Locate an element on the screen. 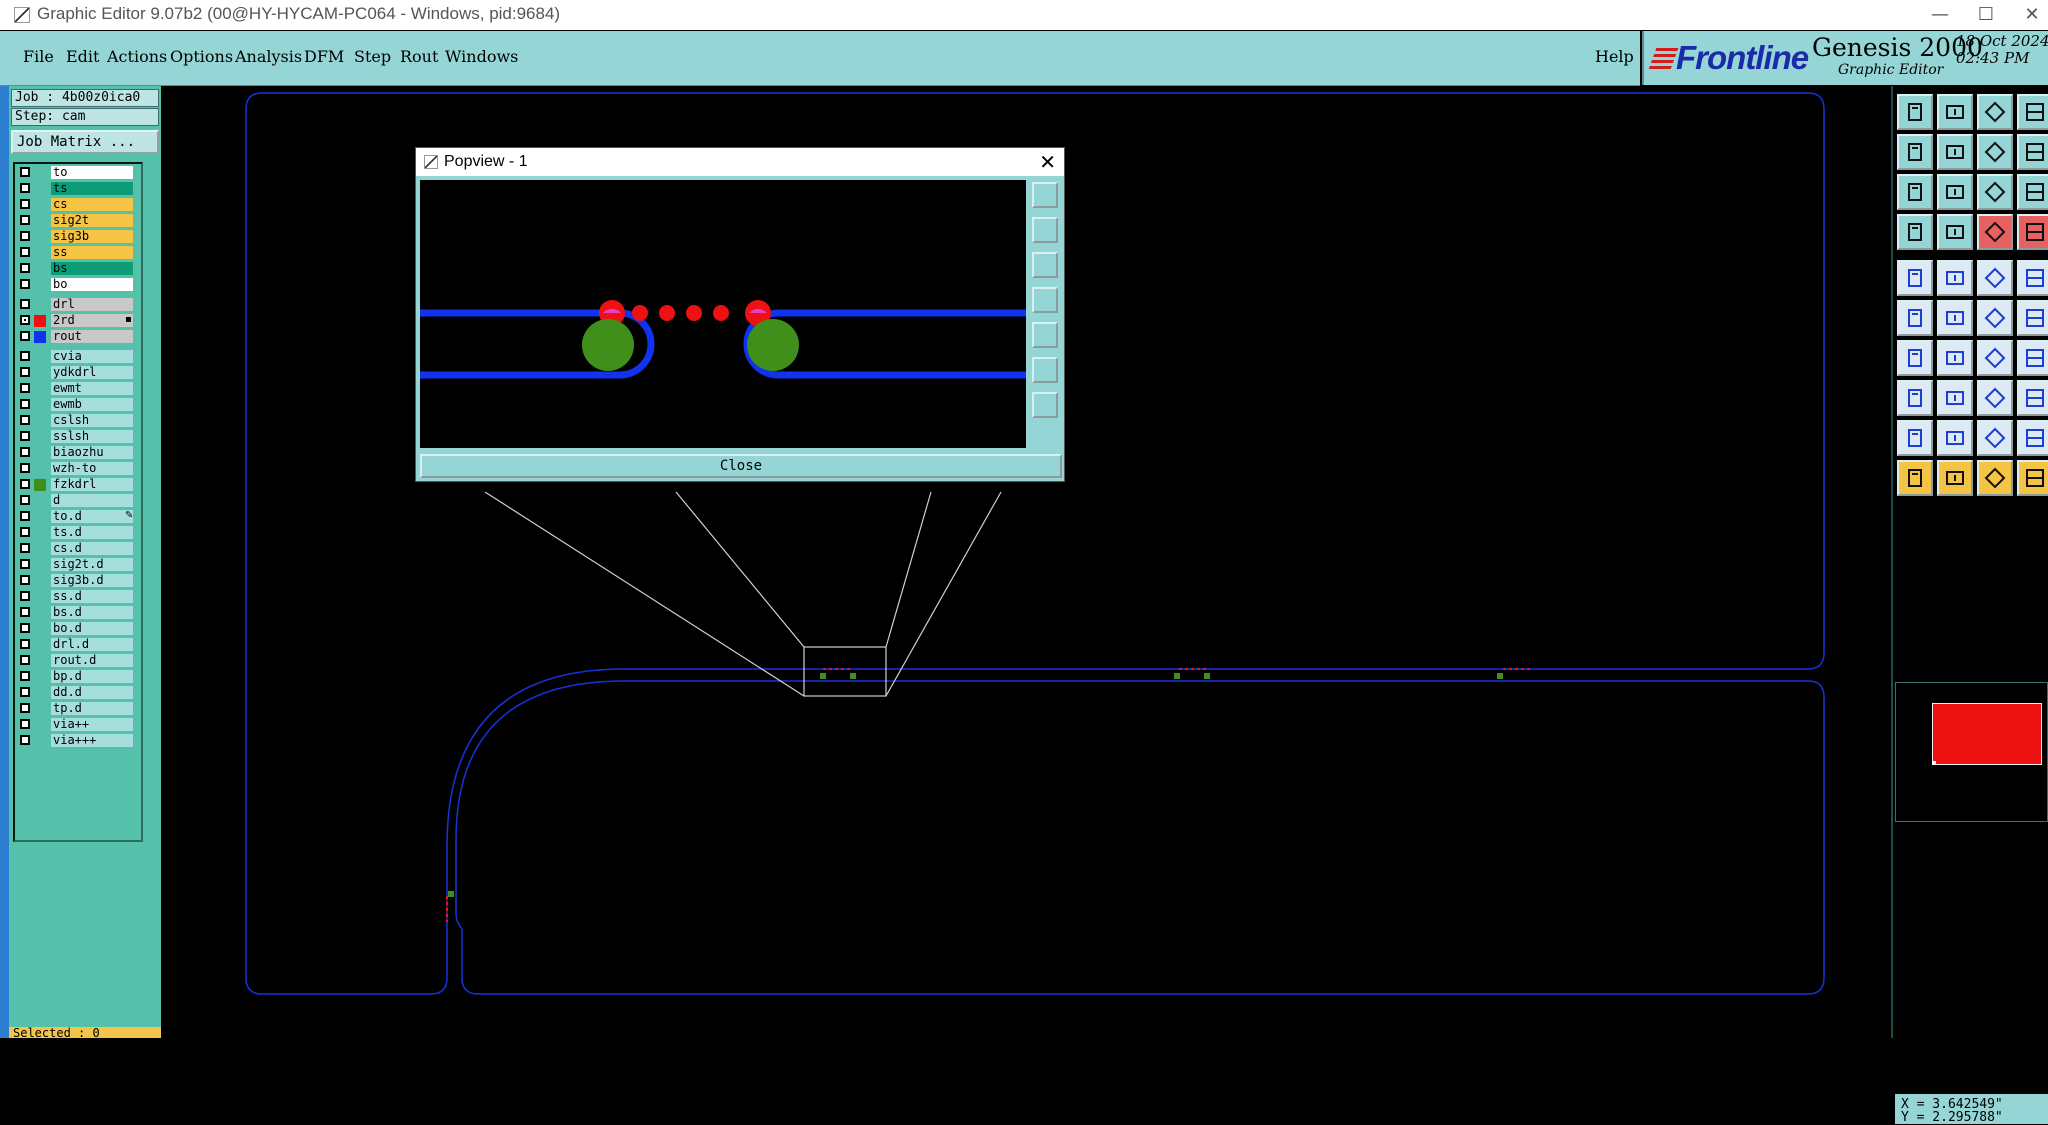 The height and width of the screenshot is (1125, 2048). pointer-route-tool-icon is located at coordinates (2032, 478).